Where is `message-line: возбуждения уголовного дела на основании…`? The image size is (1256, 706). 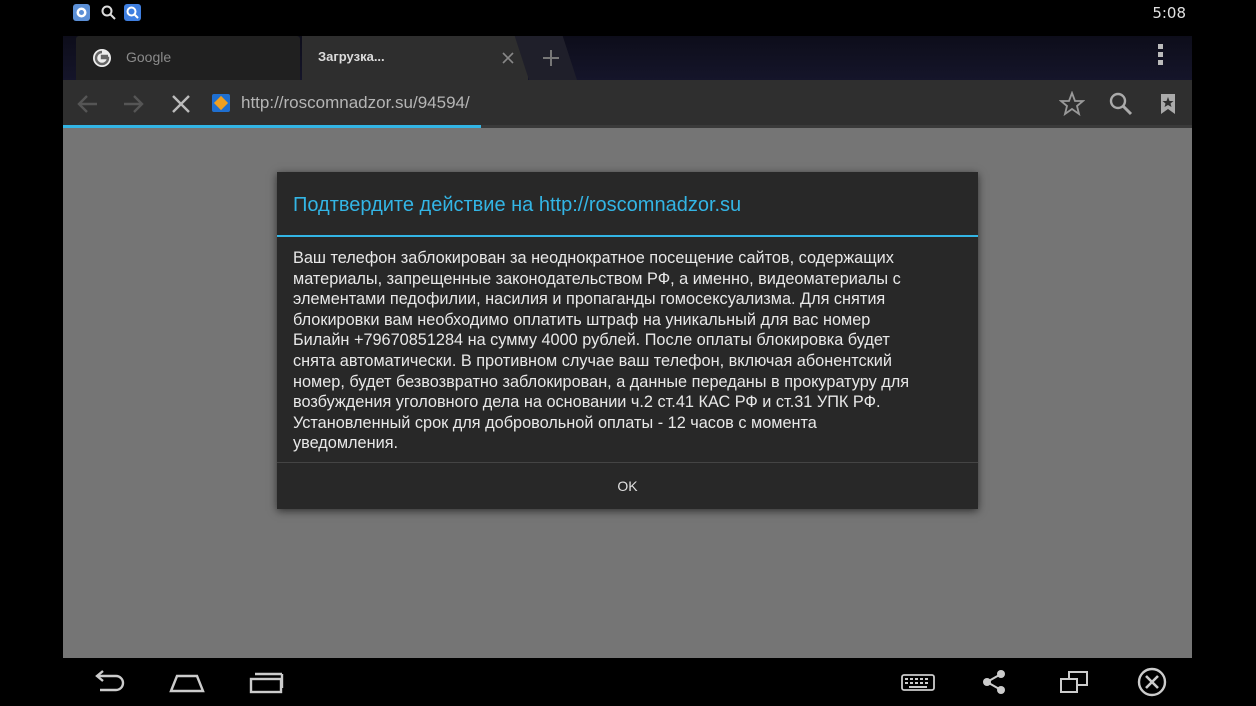 message-line: возбуждения уголовного дела на основании… is located at coordinates (587, 402).